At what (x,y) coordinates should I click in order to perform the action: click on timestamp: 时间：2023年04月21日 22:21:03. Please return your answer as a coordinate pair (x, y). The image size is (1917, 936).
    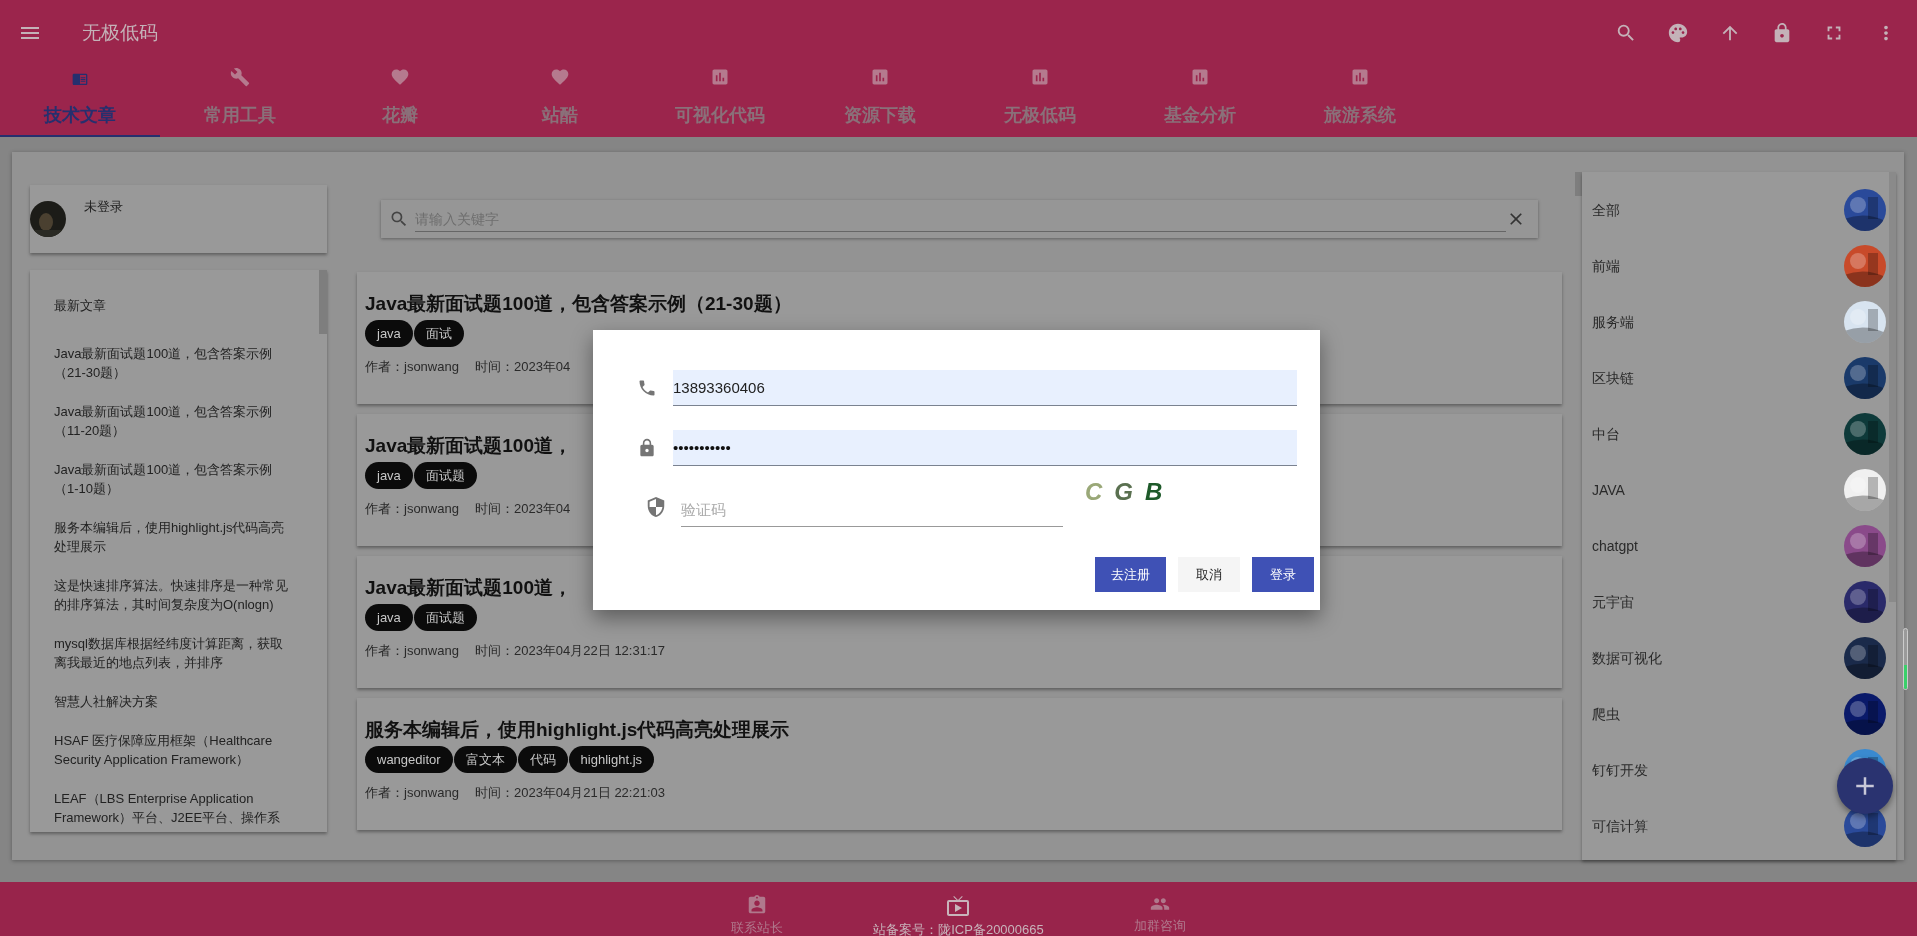
    Looking at the image, I should click on (569, 793).